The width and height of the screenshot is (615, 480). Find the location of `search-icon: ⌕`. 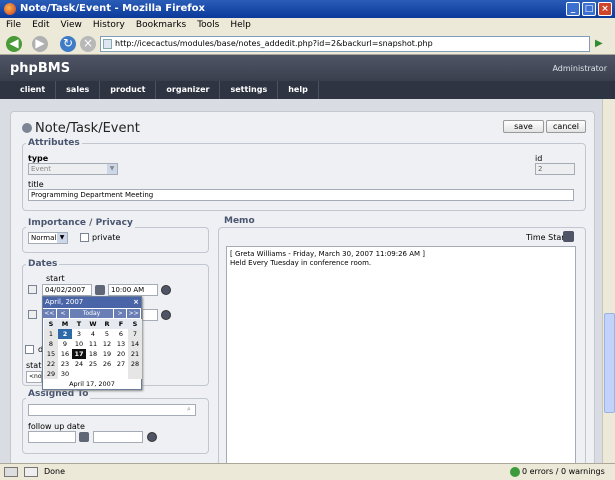

search-icon: ⌕ is located at coordinates (189, 409).